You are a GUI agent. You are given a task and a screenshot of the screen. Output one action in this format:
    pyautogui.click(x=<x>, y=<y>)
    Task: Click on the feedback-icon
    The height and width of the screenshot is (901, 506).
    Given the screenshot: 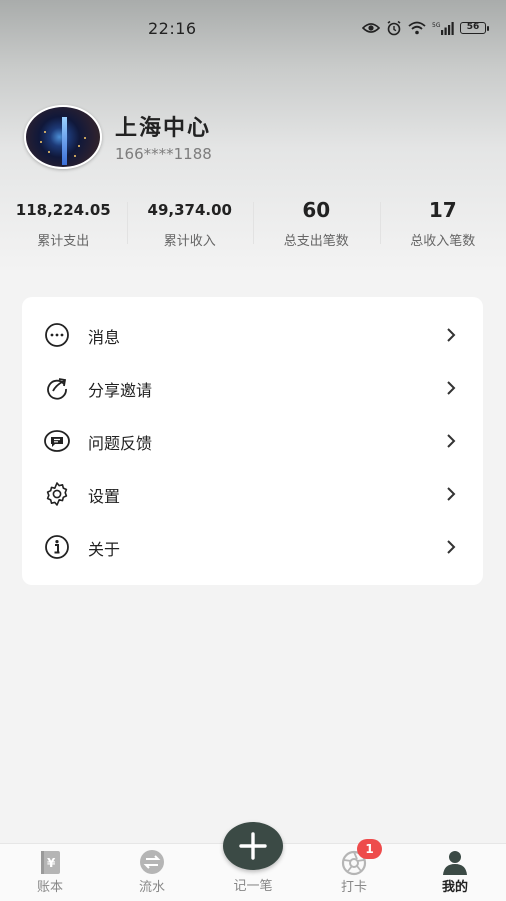 What is the action you would take?
    pyautogui.click(x=57, y=441)
    